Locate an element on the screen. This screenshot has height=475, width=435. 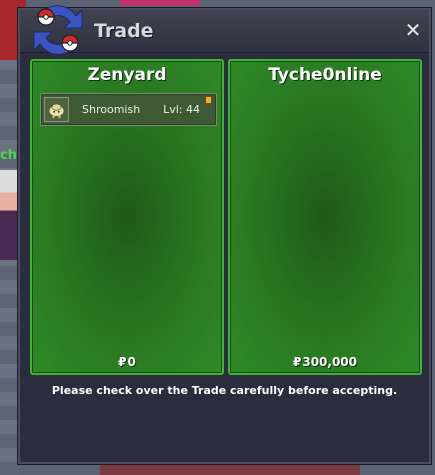
trader-name: Zenyard is located at coordinates (127, 75).